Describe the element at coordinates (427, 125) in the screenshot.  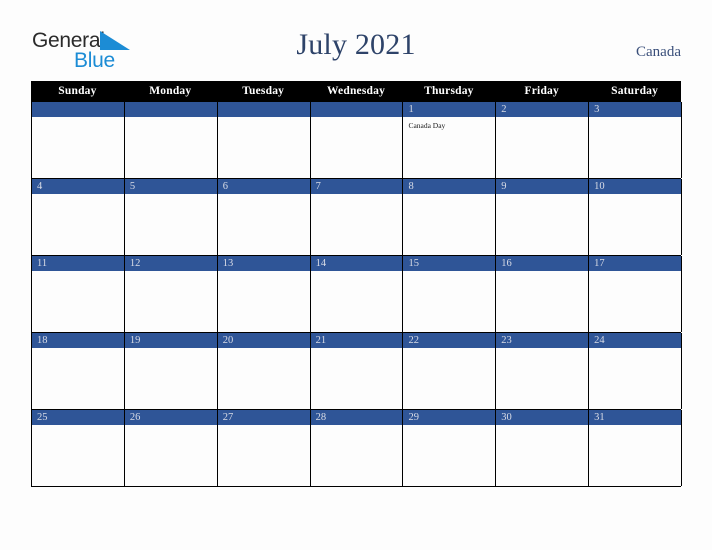
I see `holiday-event-label: Canada Day` at that location.